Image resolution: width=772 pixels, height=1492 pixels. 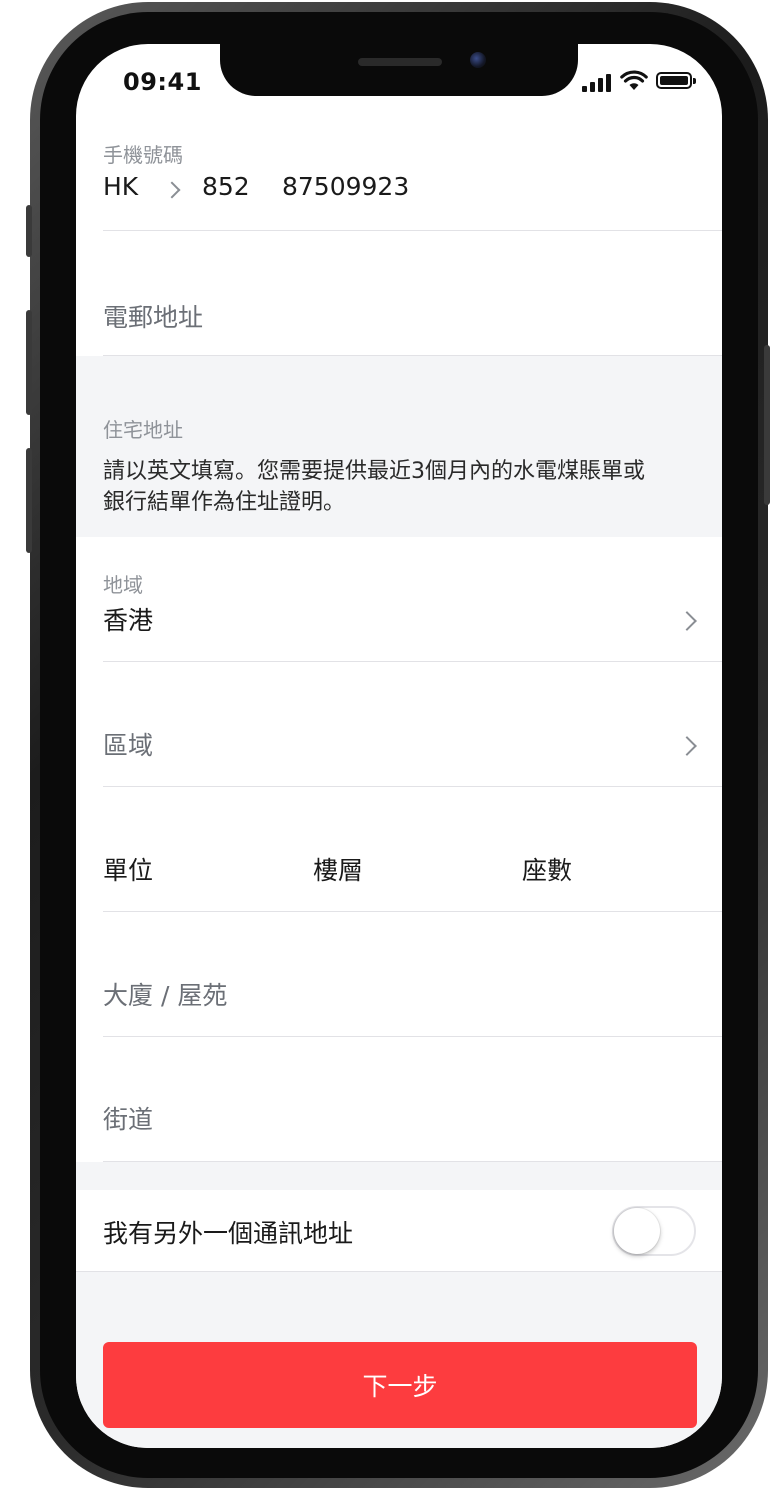 I want to click on mailing-address-row: 我有另外一個通訊地址, so click(x=399, y=1231).